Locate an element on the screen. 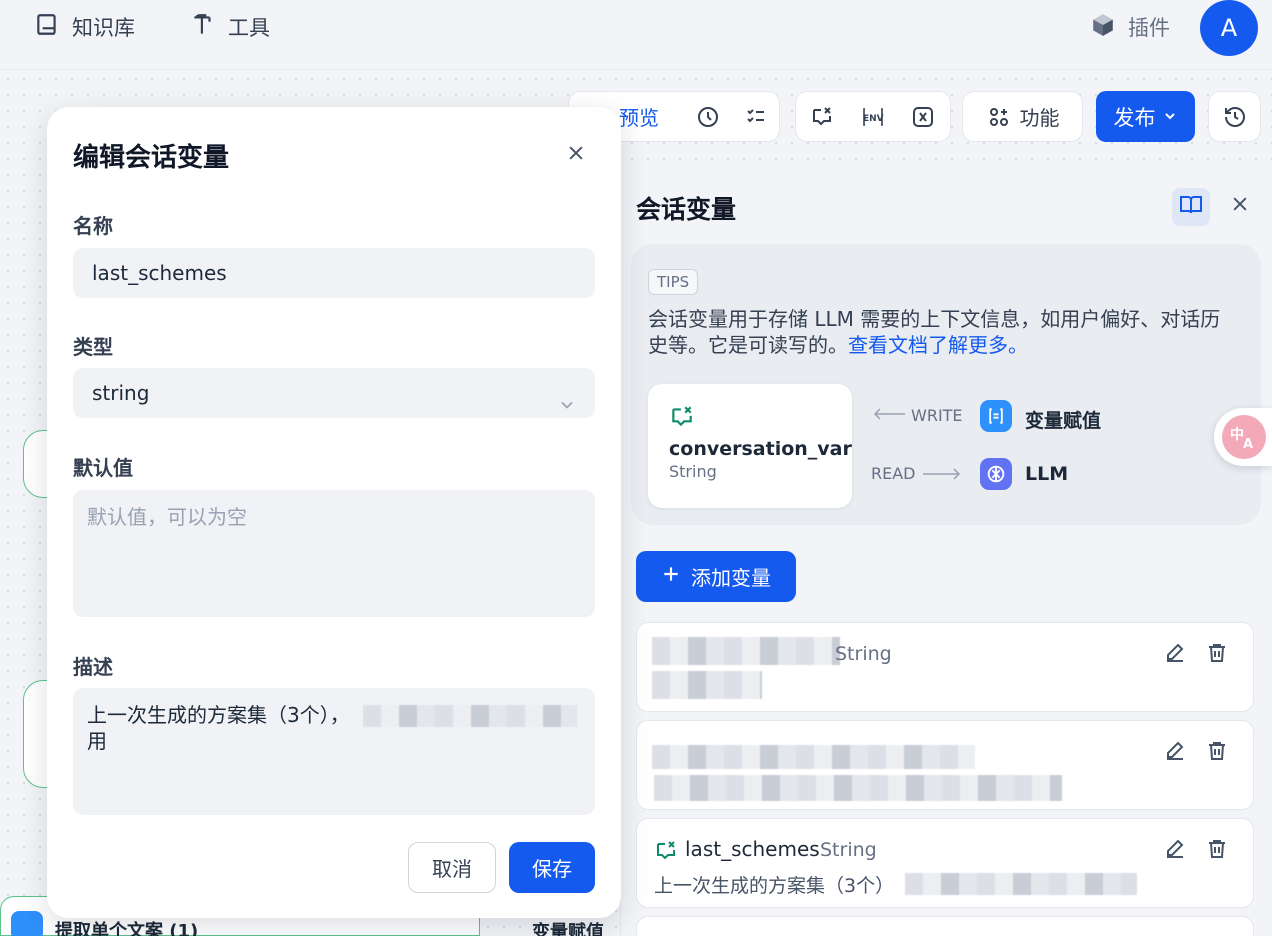 This screenshot has width=1272, height=936. write-node-name: 变量赋值 is located at coordinates (1063, 421).